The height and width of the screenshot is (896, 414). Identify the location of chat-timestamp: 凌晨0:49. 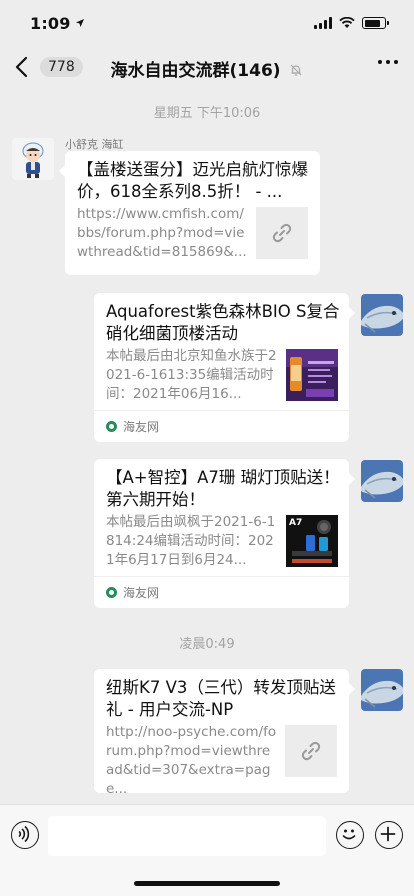
(207, 644).